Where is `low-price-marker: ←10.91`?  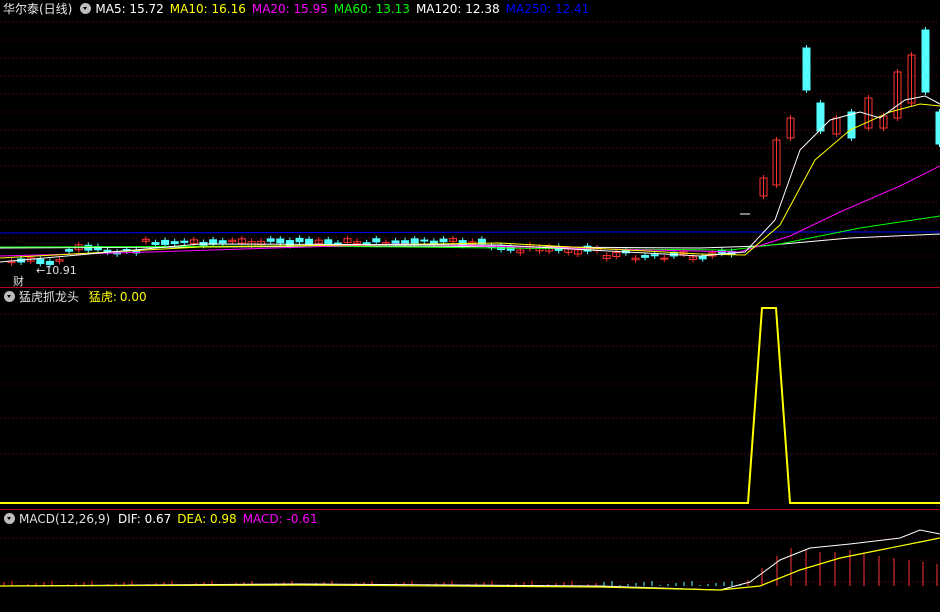 low-price-marker: ←10.91 is located at coordinates (56, 270).